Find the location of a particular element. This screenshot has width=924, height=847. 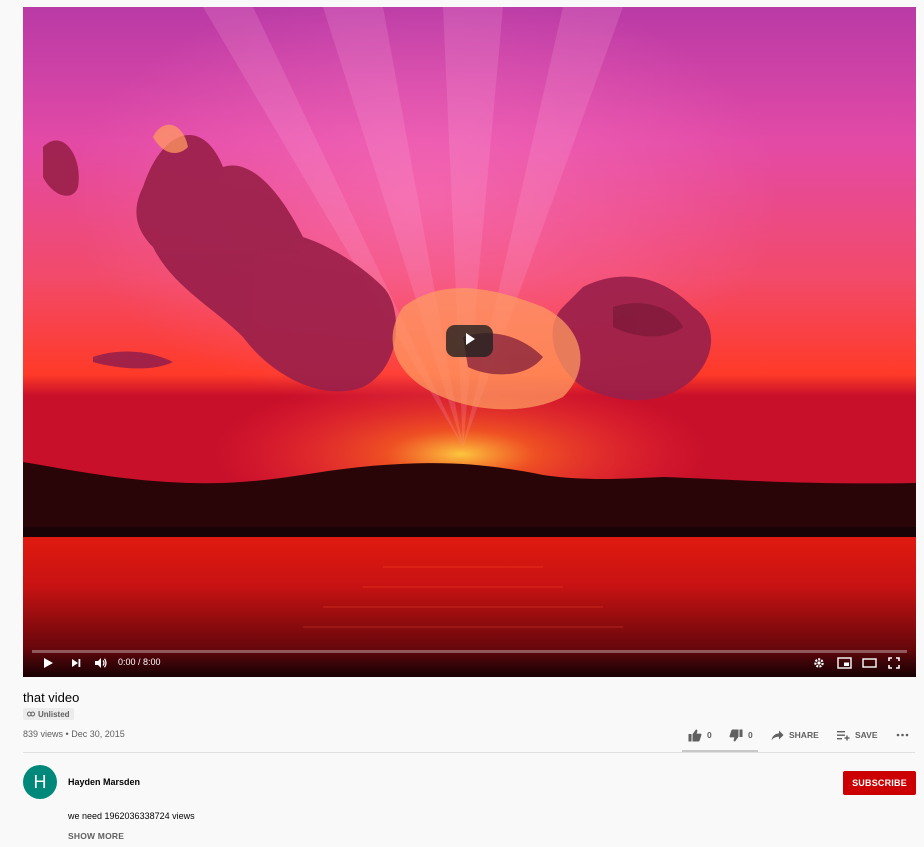

more-icon is located at coordinates (902, 735).